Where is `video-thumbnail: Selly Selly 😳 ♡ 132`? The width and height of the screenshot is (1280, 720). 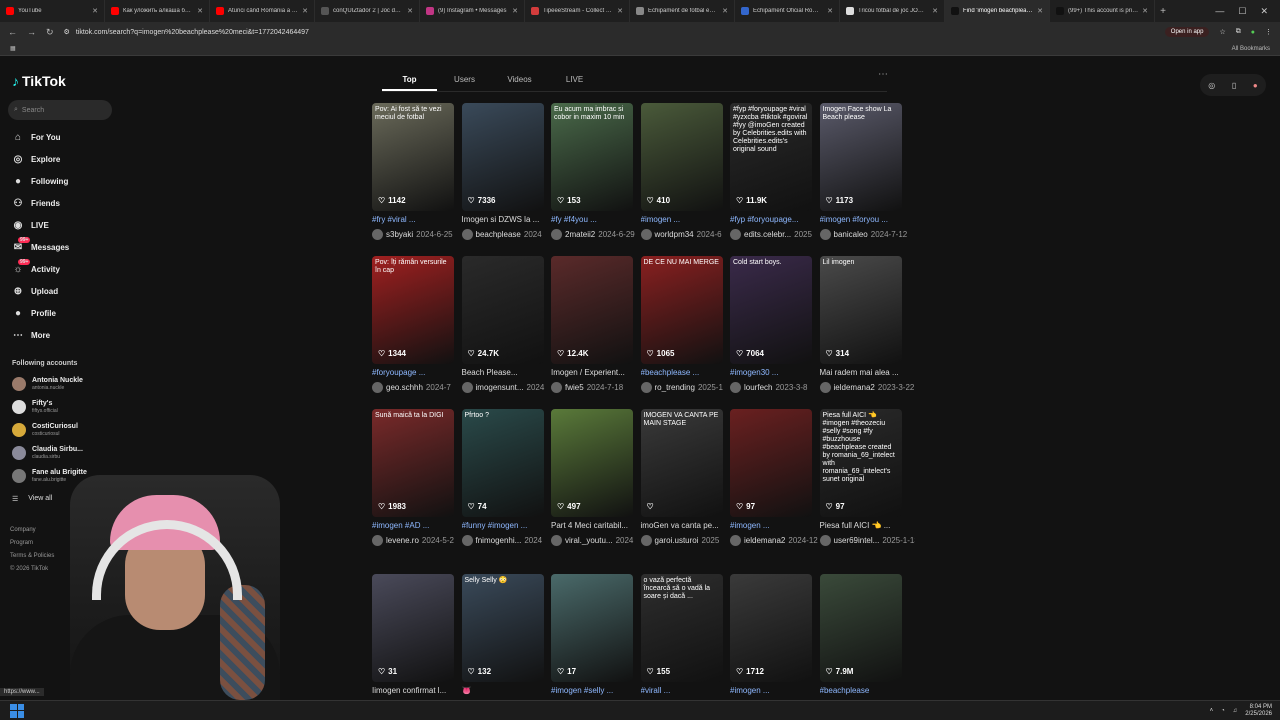 video-thumbnail: Selly Selly 😳 ♡ 132 is located at coordinates (502, 628).